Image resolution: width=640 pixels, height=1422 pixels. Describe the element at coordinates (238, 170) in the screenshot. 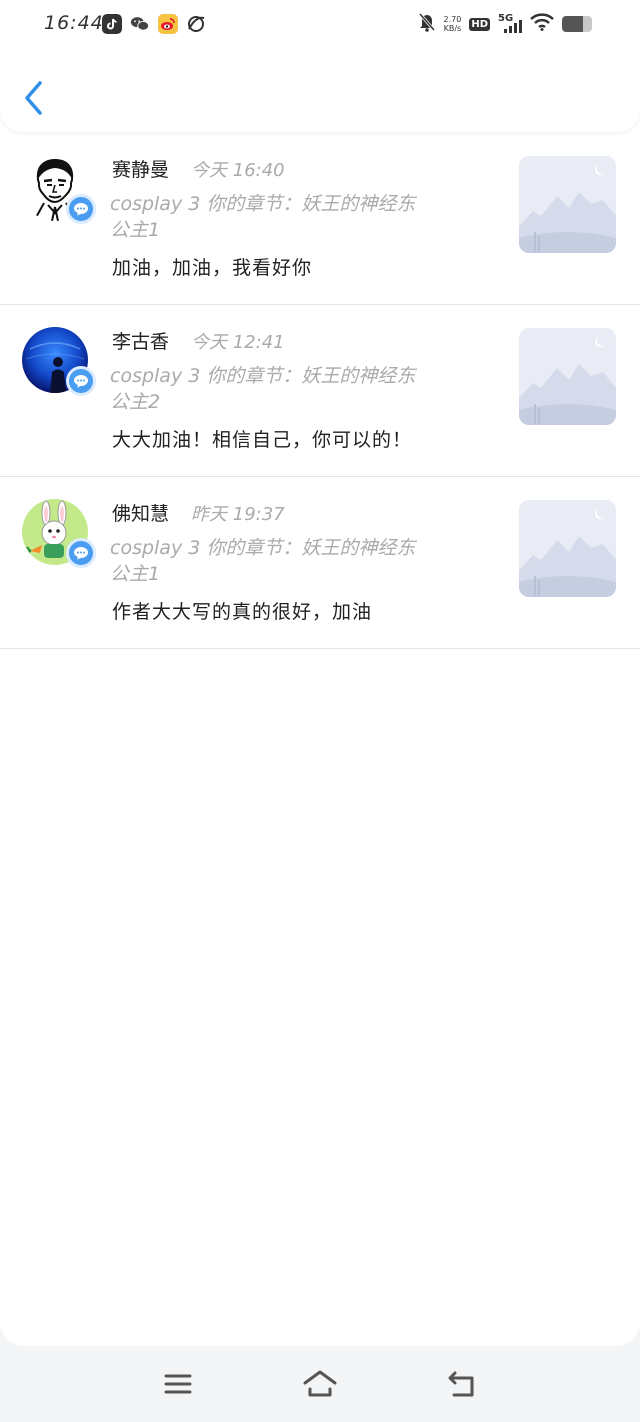

I see `comment-time: 今天 16:40` at that location.